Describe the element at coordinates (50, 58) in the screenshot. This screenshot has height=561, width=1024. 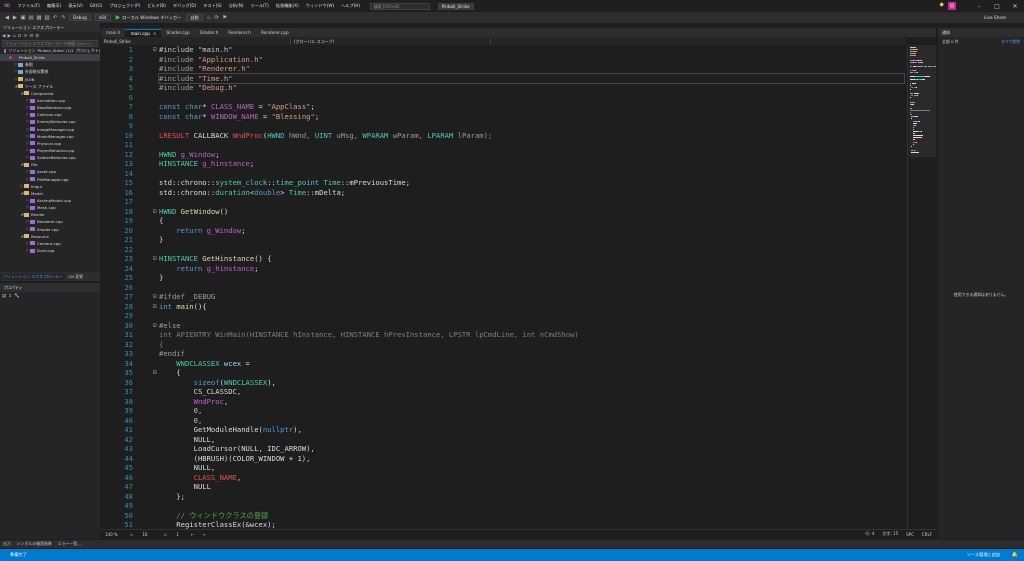
I see `tree-item: ◢ Pinball_Strike` at that location.